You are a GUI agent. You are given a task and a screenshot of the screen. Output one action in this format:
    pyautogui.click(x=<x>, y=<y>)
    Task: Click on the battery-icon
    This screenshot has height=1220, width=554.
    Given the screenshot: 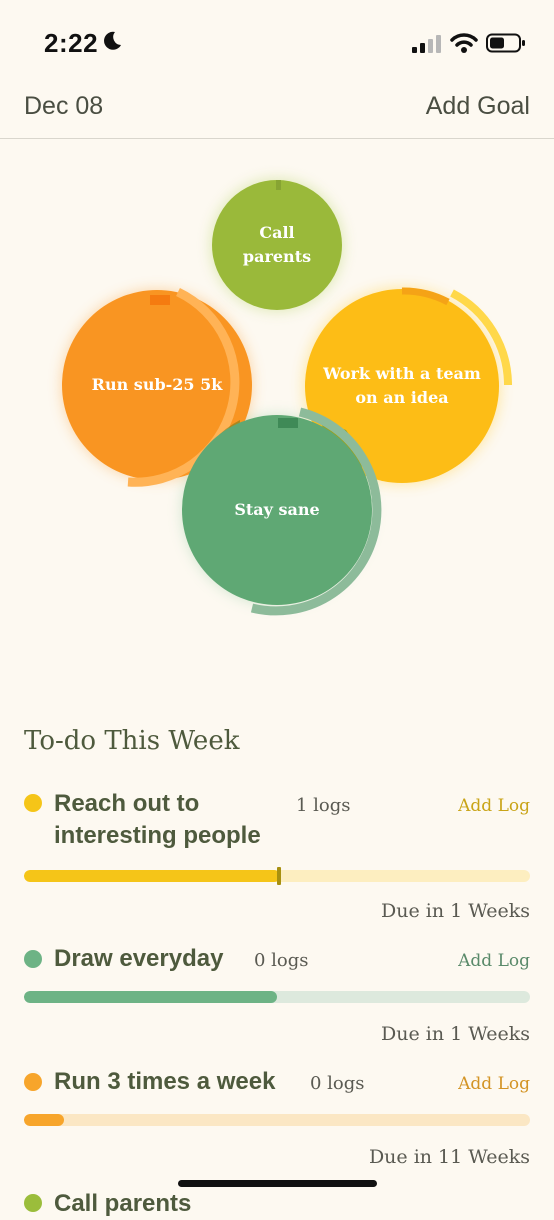 What is the action you would take?
    pyautogui.click(x=505, y=43)
    